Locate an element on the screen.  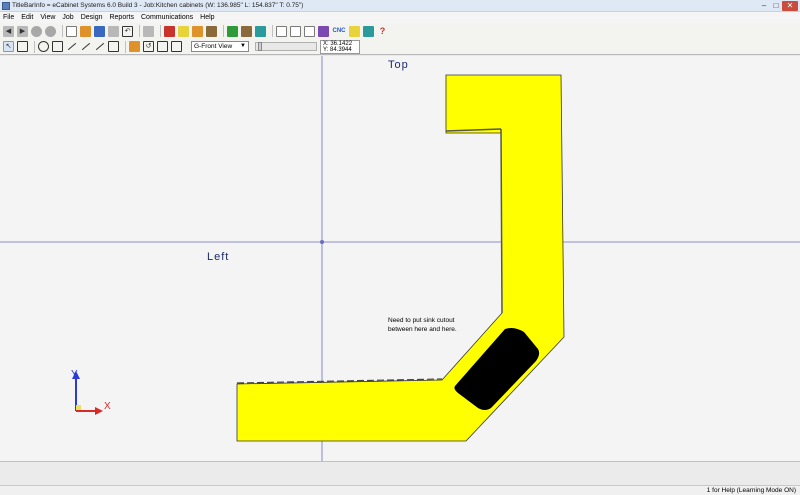
coord-y: Y: 84.3944 is located at coordinates (337, 50).